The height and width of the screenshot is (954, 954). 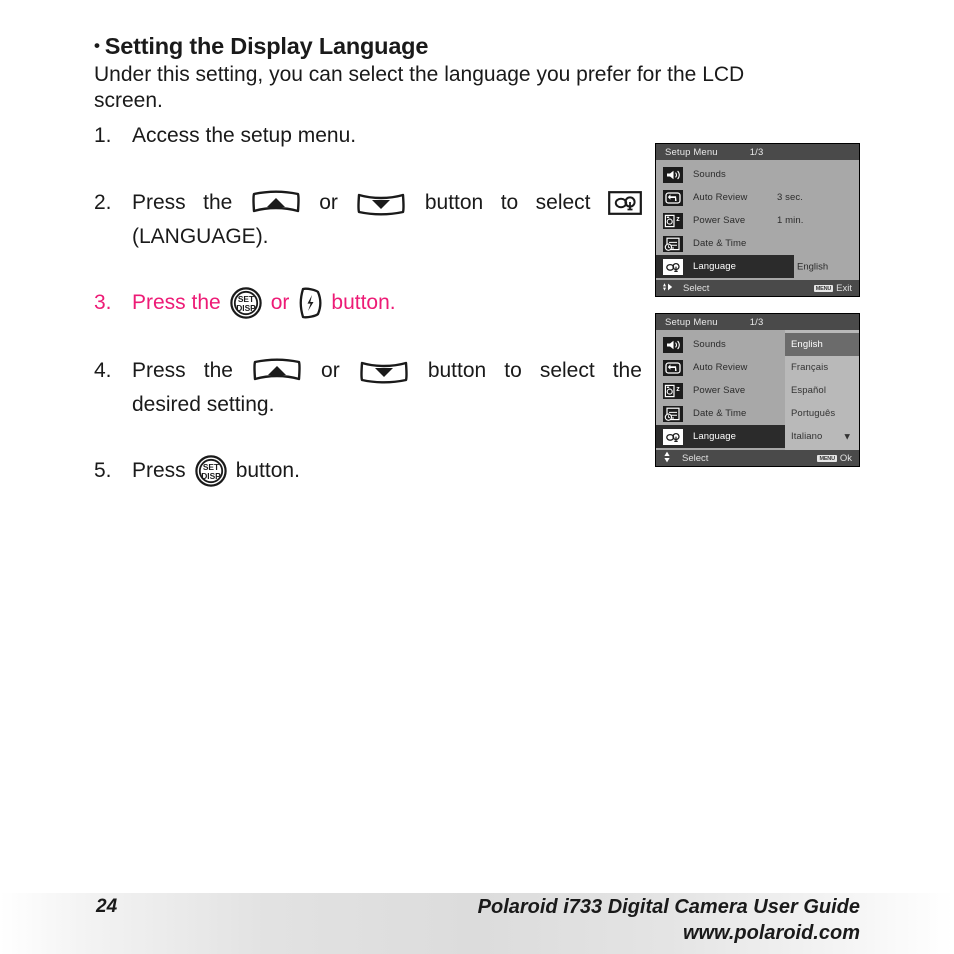 I want to click on language-current-value: English, so click(x=813, y=266).